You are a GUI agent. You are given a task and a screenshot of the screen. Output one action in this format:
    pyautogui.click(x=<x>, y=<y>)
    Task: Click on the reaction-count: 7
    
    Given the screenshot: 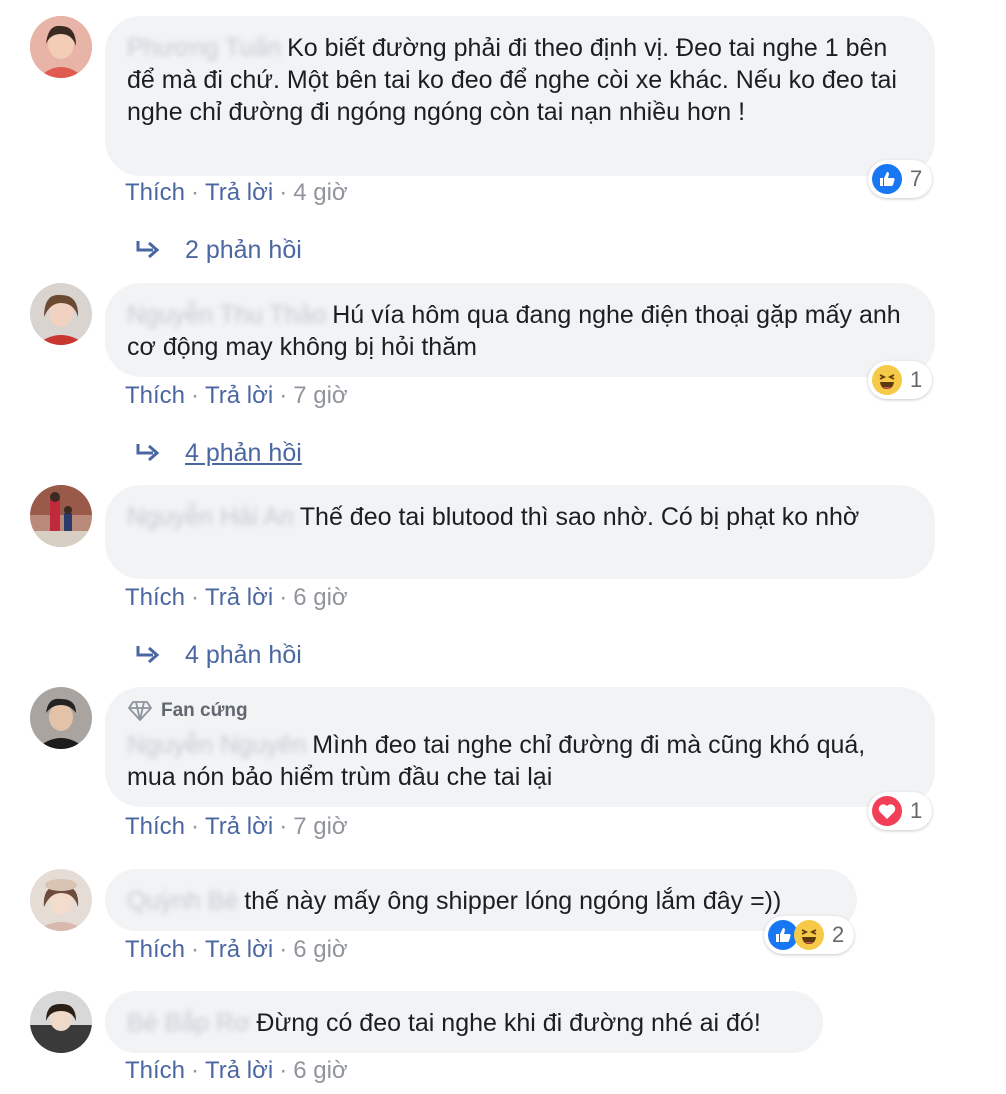 What is the action you would take?
    pyautogui.click(x=916, y=178)
    